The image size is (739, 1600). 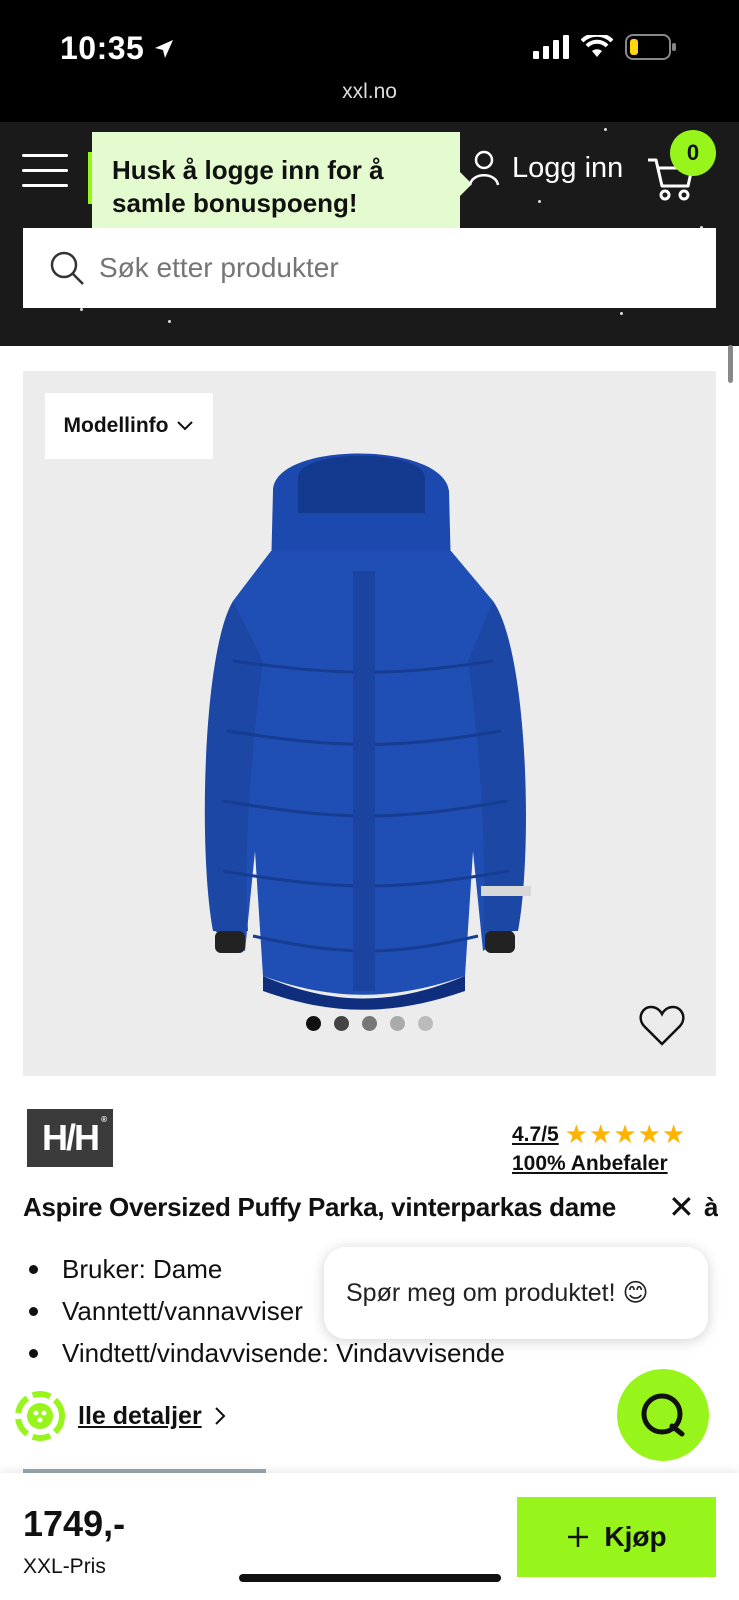 I want to click on signal-icon, so click(x=551, y=47).